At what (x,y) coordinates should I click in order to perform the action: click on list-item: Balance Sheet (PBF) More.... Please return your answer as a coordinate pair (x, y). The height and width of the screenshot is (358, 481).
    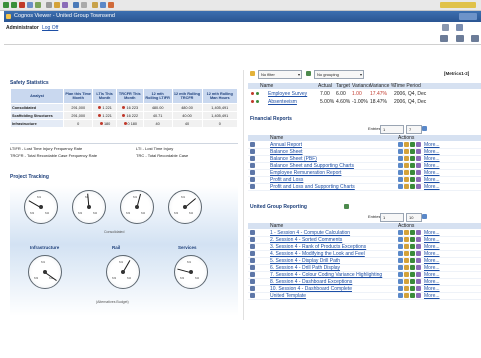
    Looking at the image, I should click on (364, 159).